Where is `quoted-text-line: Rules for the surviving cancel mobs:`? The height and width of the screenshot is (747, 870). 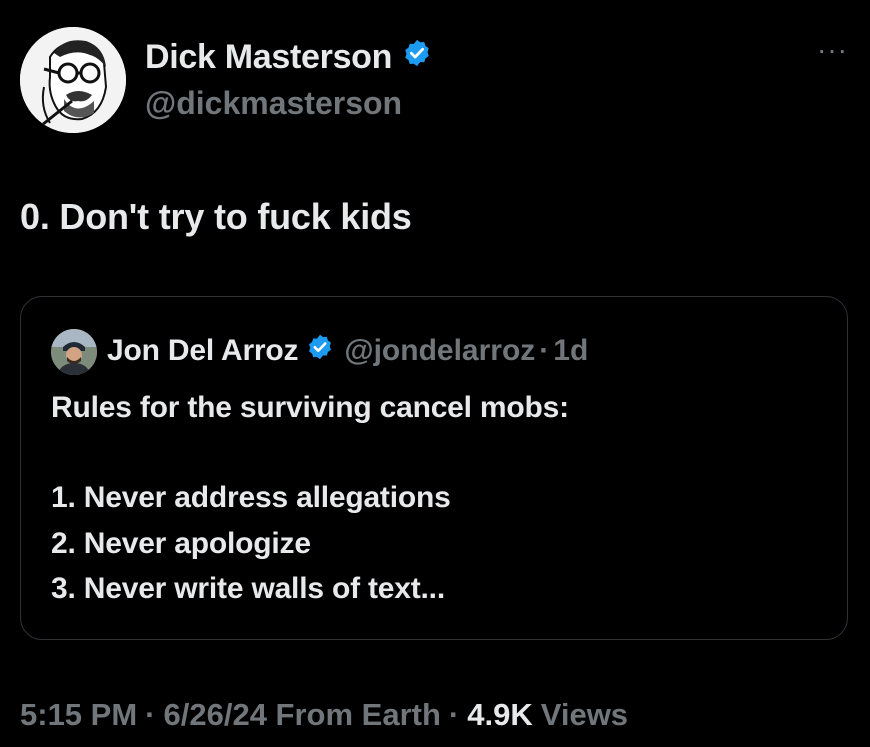 quoted-text-line: Rules for the surviving cancel mobs: is located at coordinates (310, 407).